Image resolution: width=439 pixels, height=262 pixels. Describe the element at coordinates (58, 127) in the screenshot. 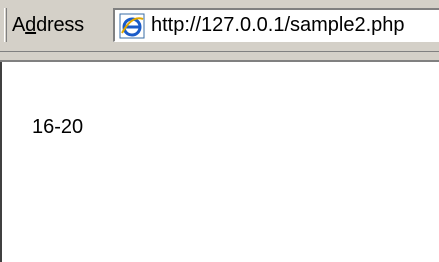

I see `page-content-text: 16-20` at that location.